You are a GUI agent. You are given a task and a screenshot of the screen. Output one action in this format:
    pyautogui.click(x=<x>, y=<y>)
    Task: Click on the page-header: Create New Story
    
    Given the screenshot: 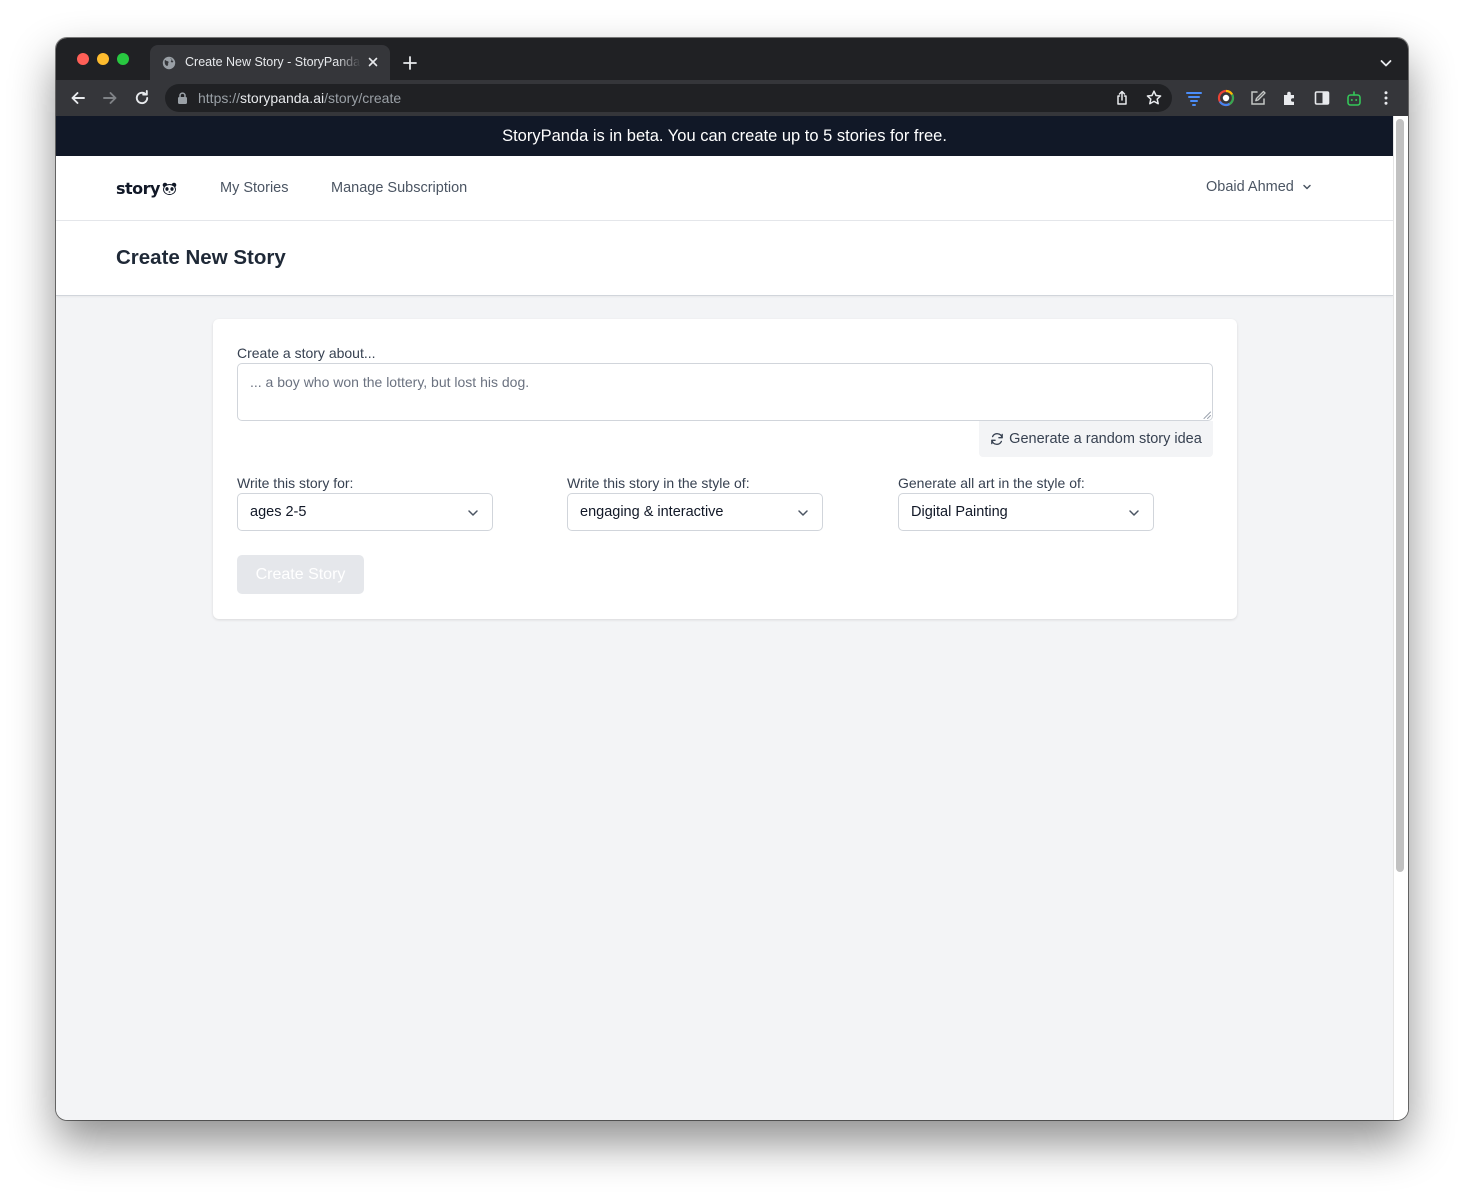 What is the action you would take?
    pyautogui.click(x=724, y=258)
    